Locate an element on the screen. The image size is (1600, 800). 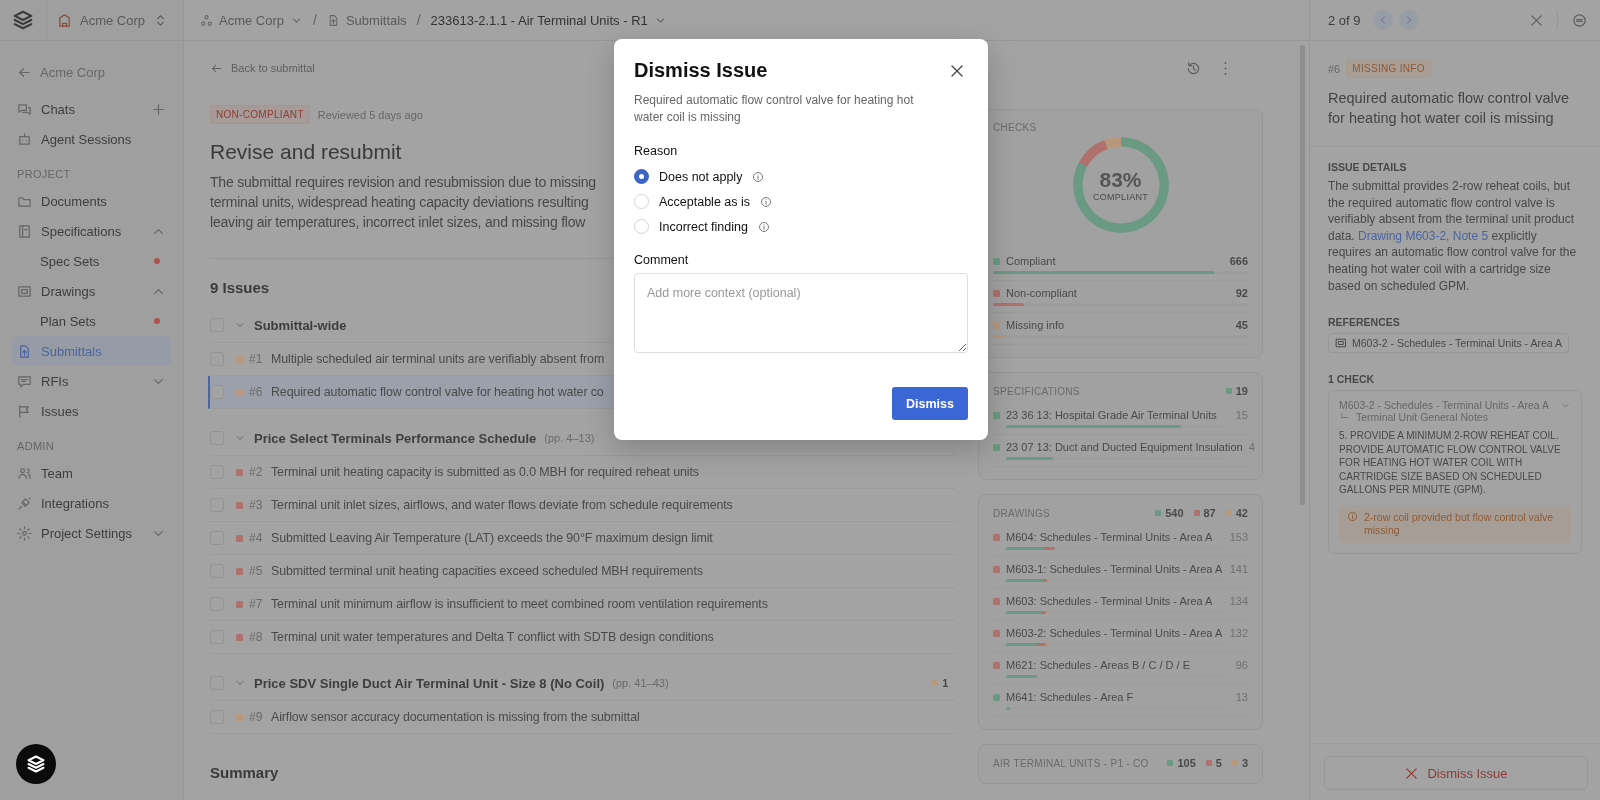
field-label: Reason is located at coordinates (656, 151).